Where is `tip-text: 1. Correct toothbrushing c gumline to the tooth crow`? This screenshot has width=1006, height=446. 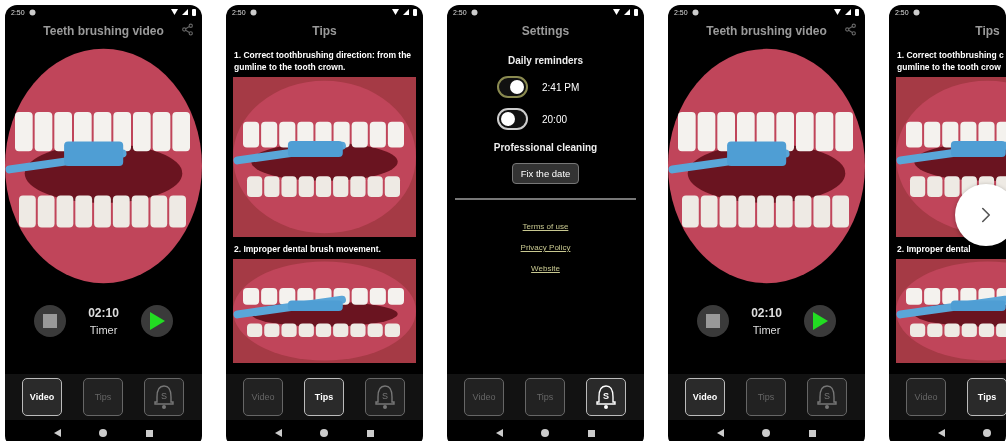
tip-text: 1. Correct toothbrushing c gumline to the tooth crow is located at coordinates (951, 61).